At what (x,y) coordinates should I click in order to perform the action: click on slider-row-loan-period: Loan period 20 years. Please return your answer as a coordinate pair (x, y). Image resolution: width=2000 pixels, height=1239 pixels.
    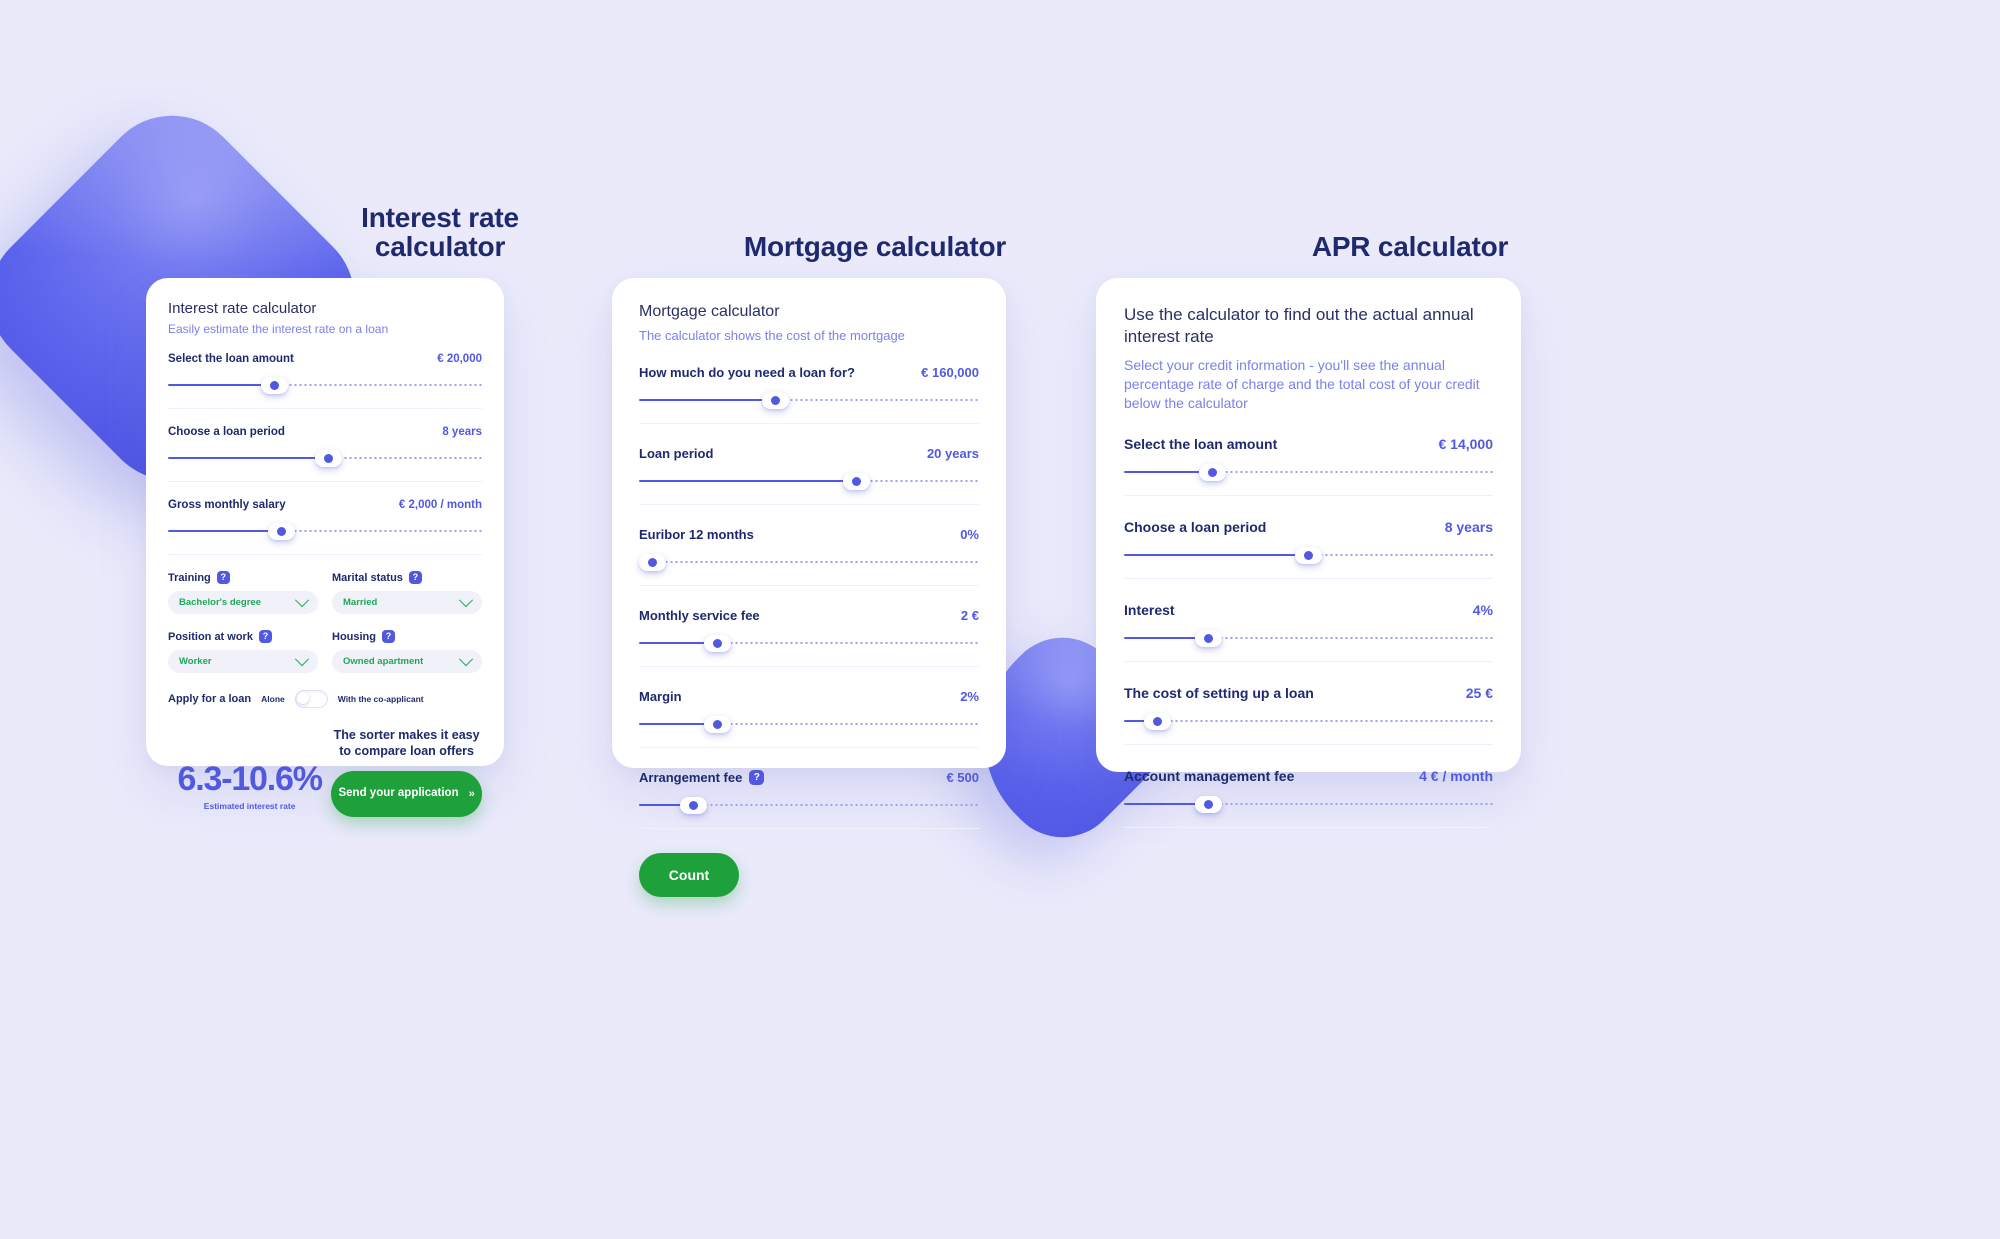
    Looking at the image, I should click on (809, 475).